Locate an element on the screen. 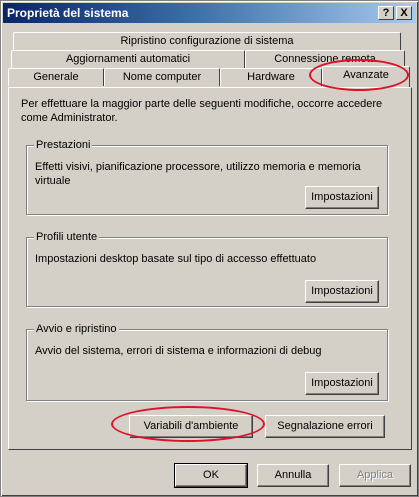 The image size is (419, 497). performance-settings-button: Impostazioni is located at coordinates (342, 197).